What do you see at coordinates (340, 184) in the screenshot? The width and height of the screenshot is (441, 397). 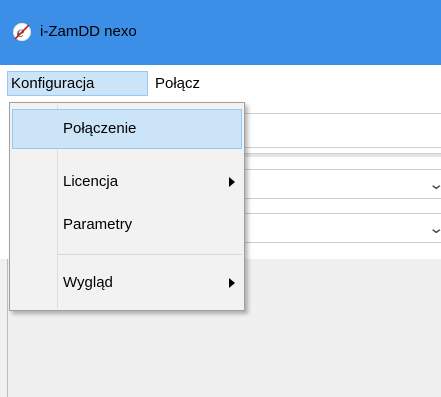 I see `dropdown-field-1: ⌄` at bounding box center [340, 184].